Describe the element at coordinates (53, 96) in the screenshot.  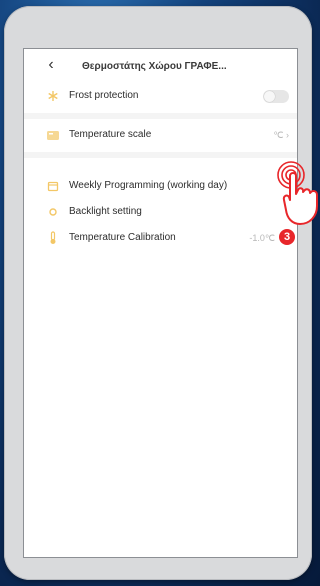
I see `frost-icon` at that location.